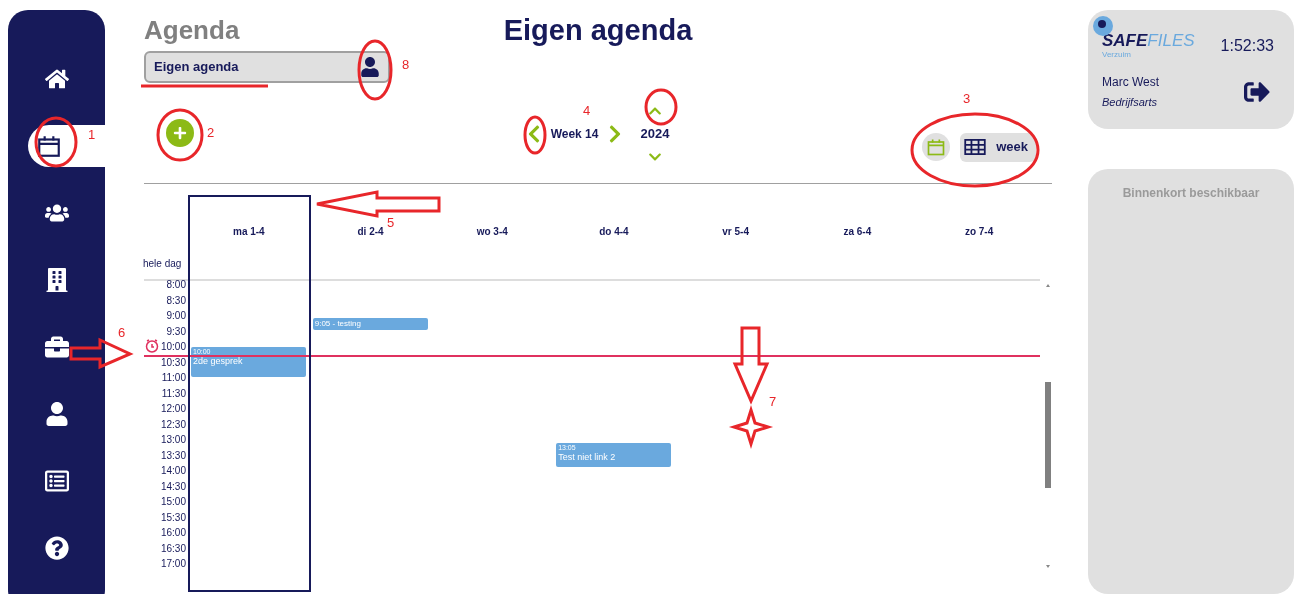 The image size is (1301, 594). I want to click on time-label: 10:30, so click(173, 362).